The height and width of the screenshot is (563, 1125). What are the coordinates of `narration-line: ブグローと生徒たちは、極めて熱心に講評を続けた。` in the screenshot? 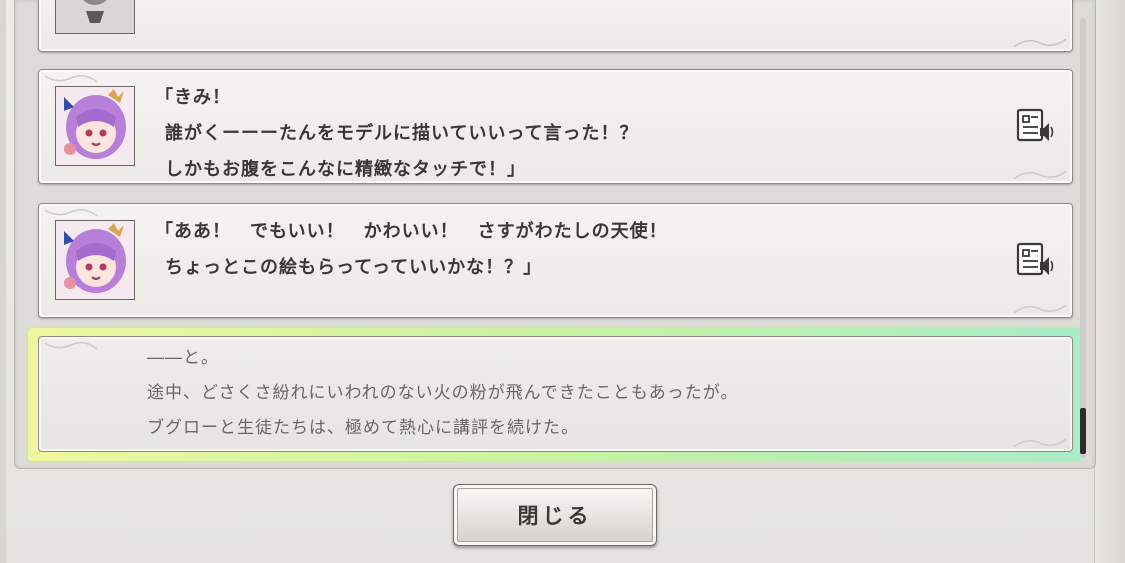 It's located at (363, 428).